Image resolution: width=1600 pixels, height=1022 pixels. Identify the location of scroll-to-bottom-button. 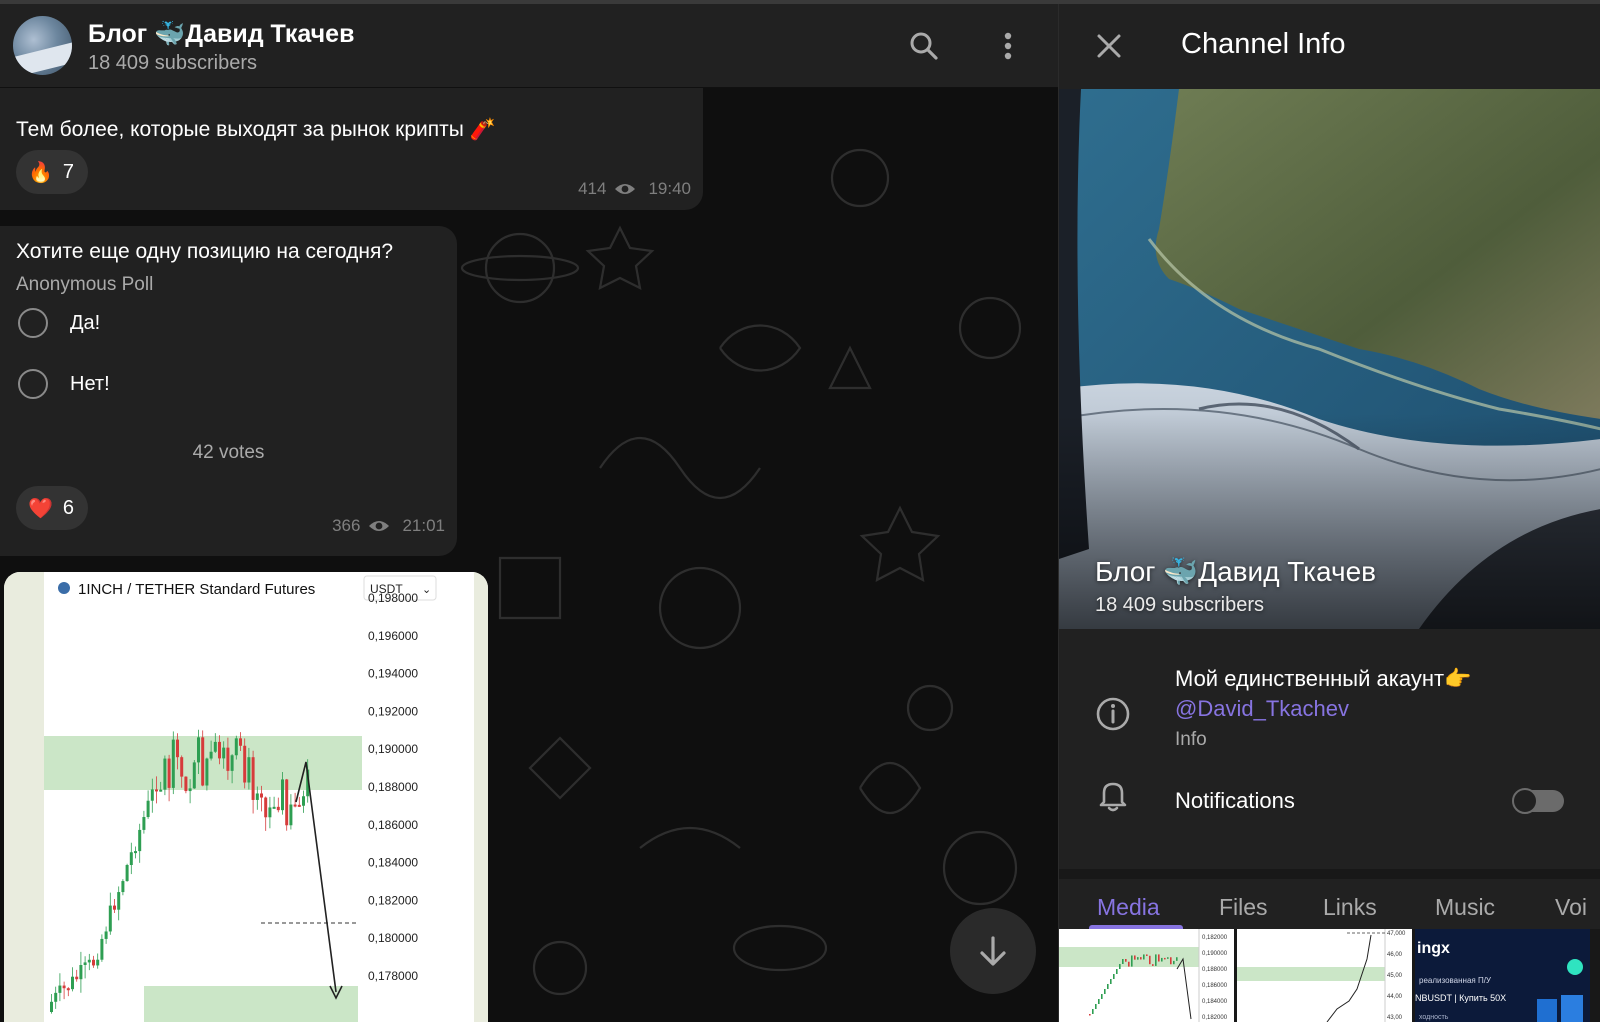
(993, 951).